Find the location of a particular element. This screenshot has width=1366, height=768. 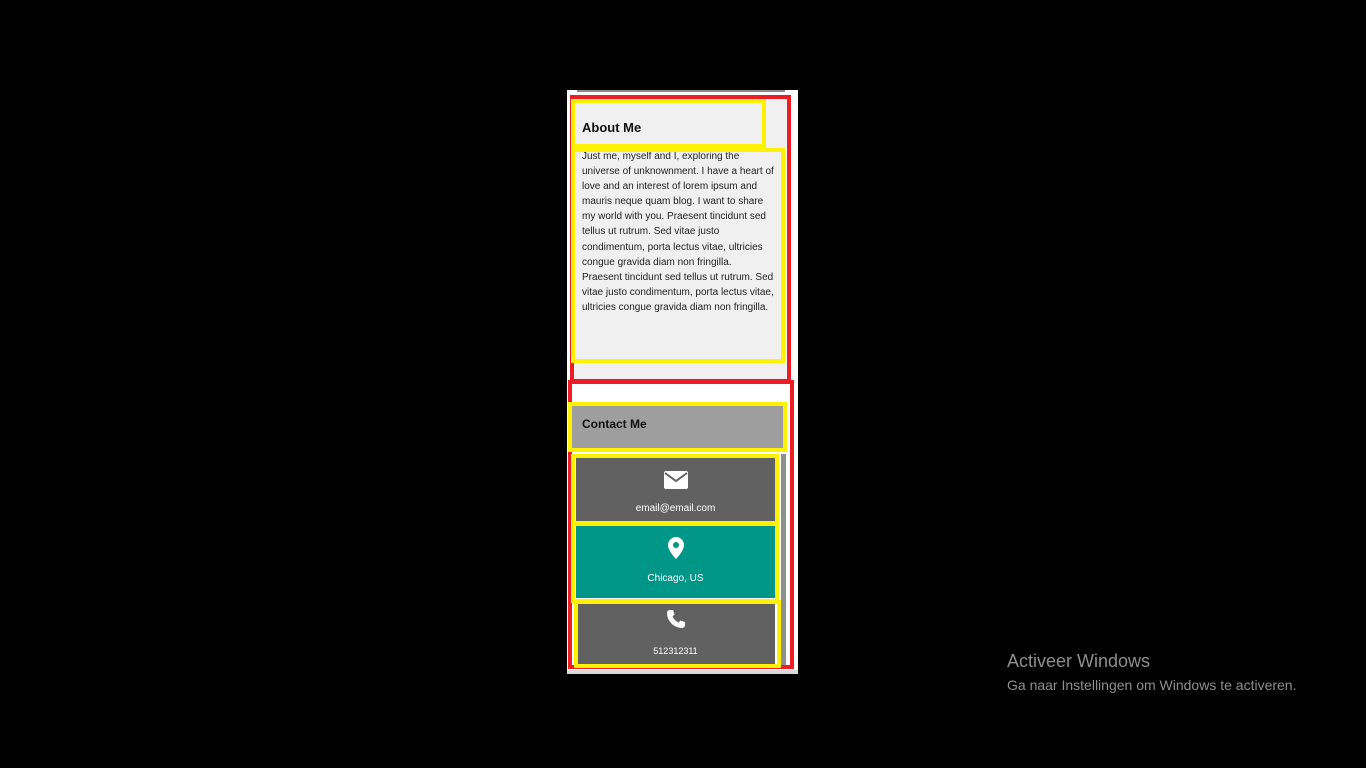

phone-tile-yellow-outline is located at coordinates (677, 634).